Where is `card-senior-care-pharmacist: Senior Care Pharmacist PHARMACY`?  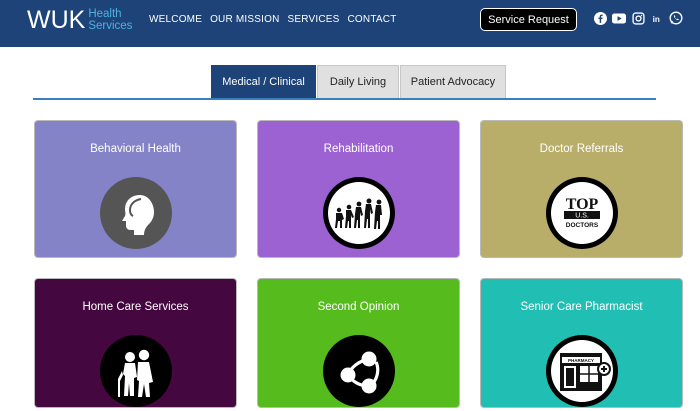
card-senior-care-pharmacist: Senior Care Pharmacist PHARMACY is located at coordinates (581, 343).